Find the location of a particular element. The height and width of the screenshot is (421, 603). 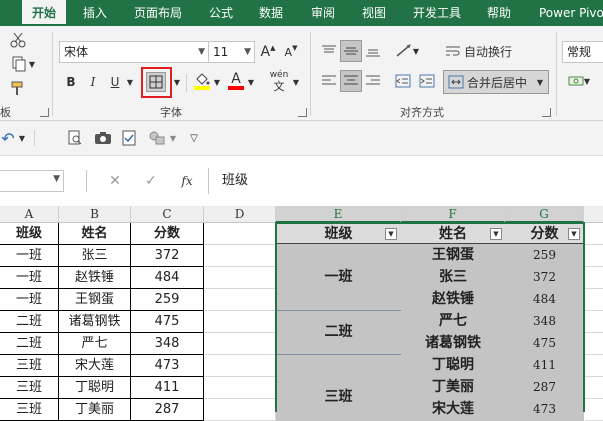

tab-developer: 开发工具 is located at coordinates (437, 13).